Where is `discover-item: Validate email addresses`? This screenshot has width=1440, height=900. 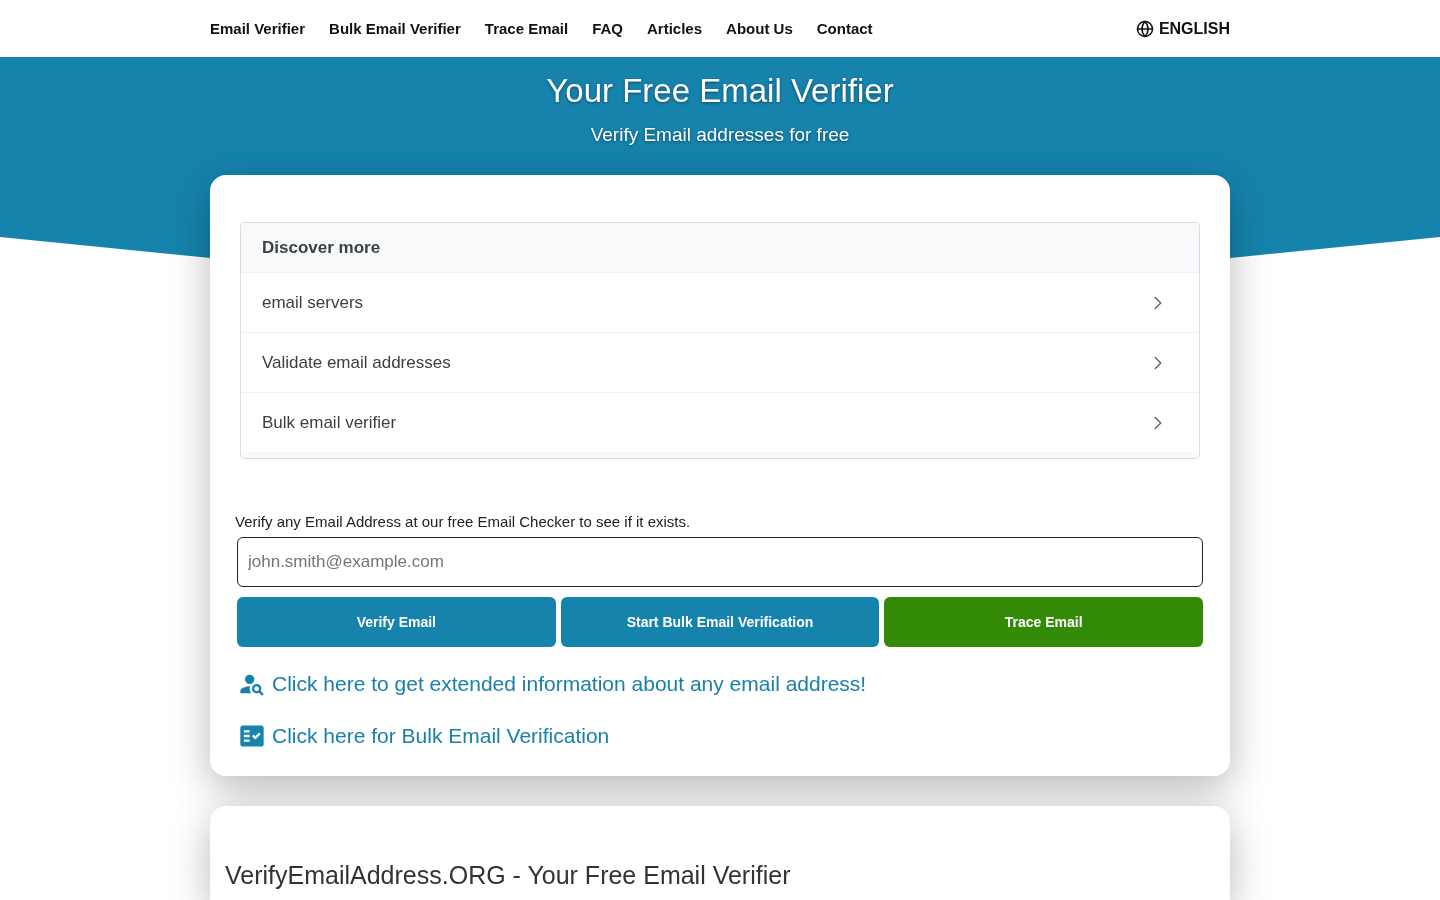 discover-item: Validate email addresses is located at coordinates (720, 362).